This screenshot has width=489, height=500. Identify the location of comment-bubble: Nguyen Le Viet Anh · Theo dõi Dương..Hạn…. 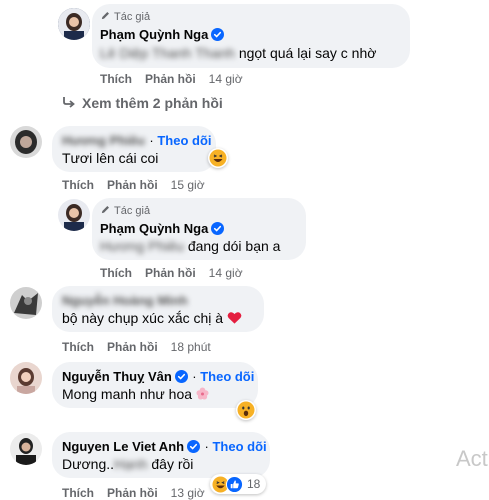
(161, 455).